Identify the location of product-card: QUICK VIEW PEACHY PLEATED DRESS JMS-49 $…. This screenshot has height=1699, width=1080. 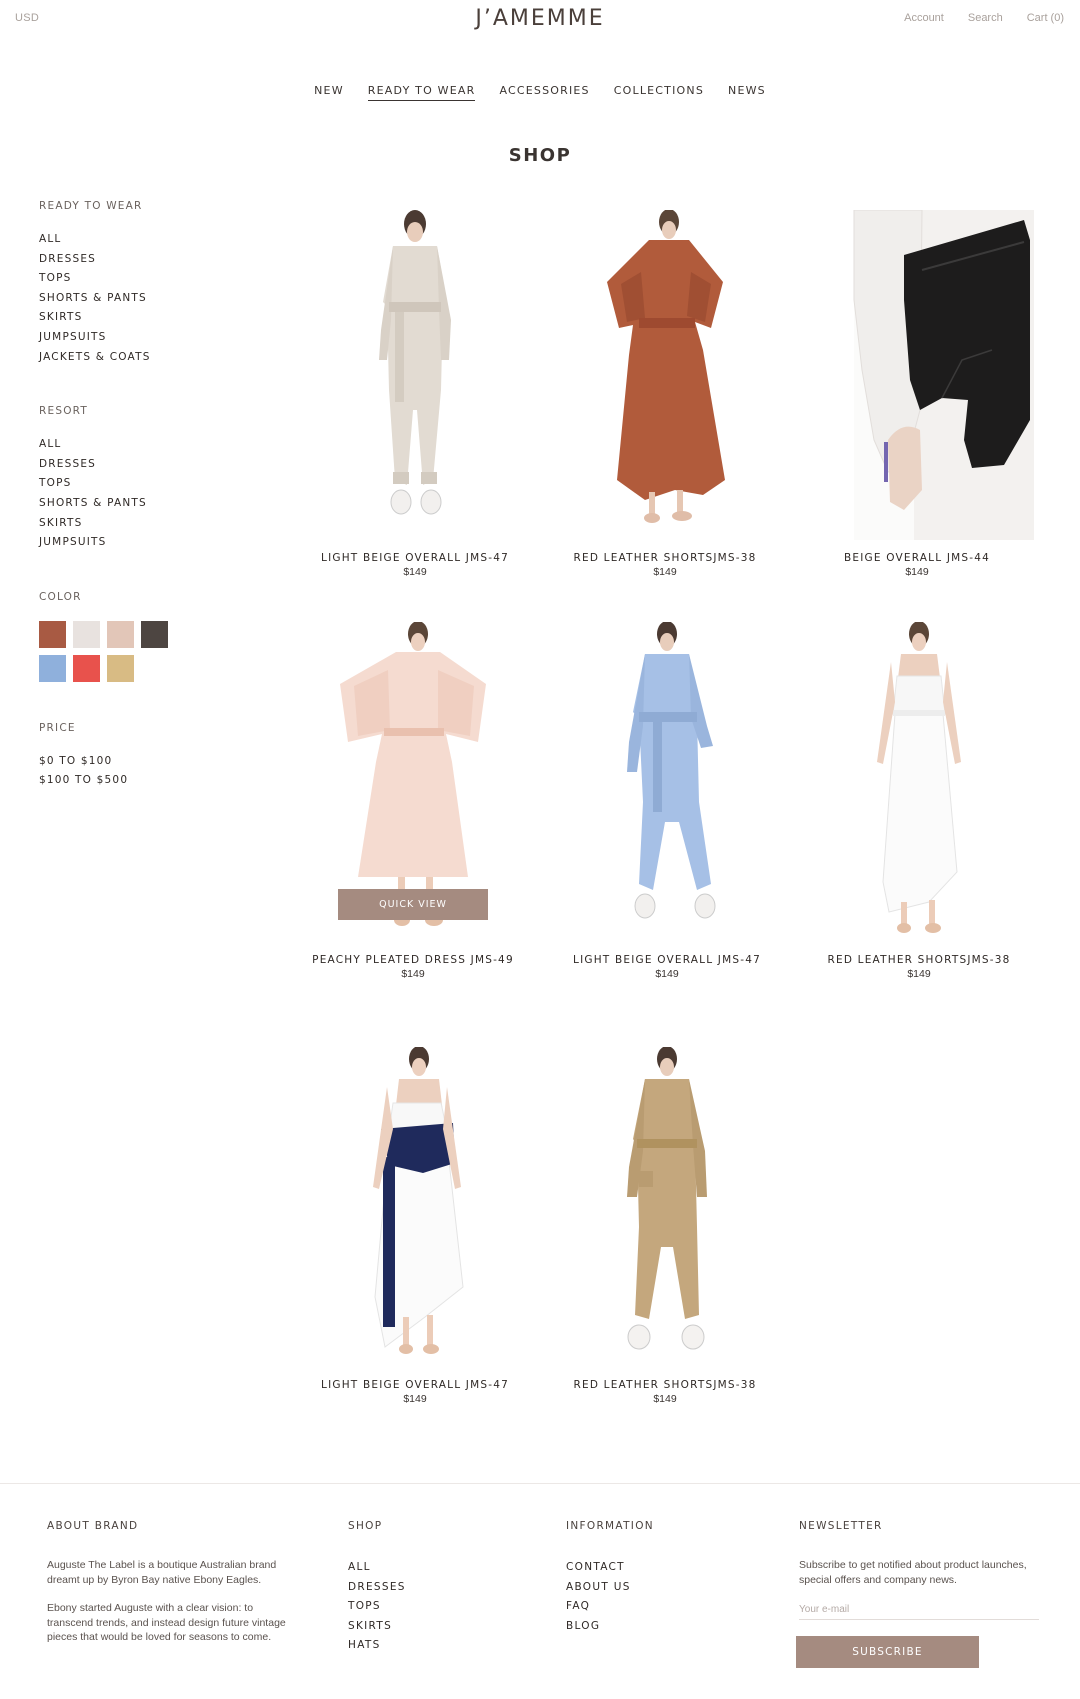
(413, 801).